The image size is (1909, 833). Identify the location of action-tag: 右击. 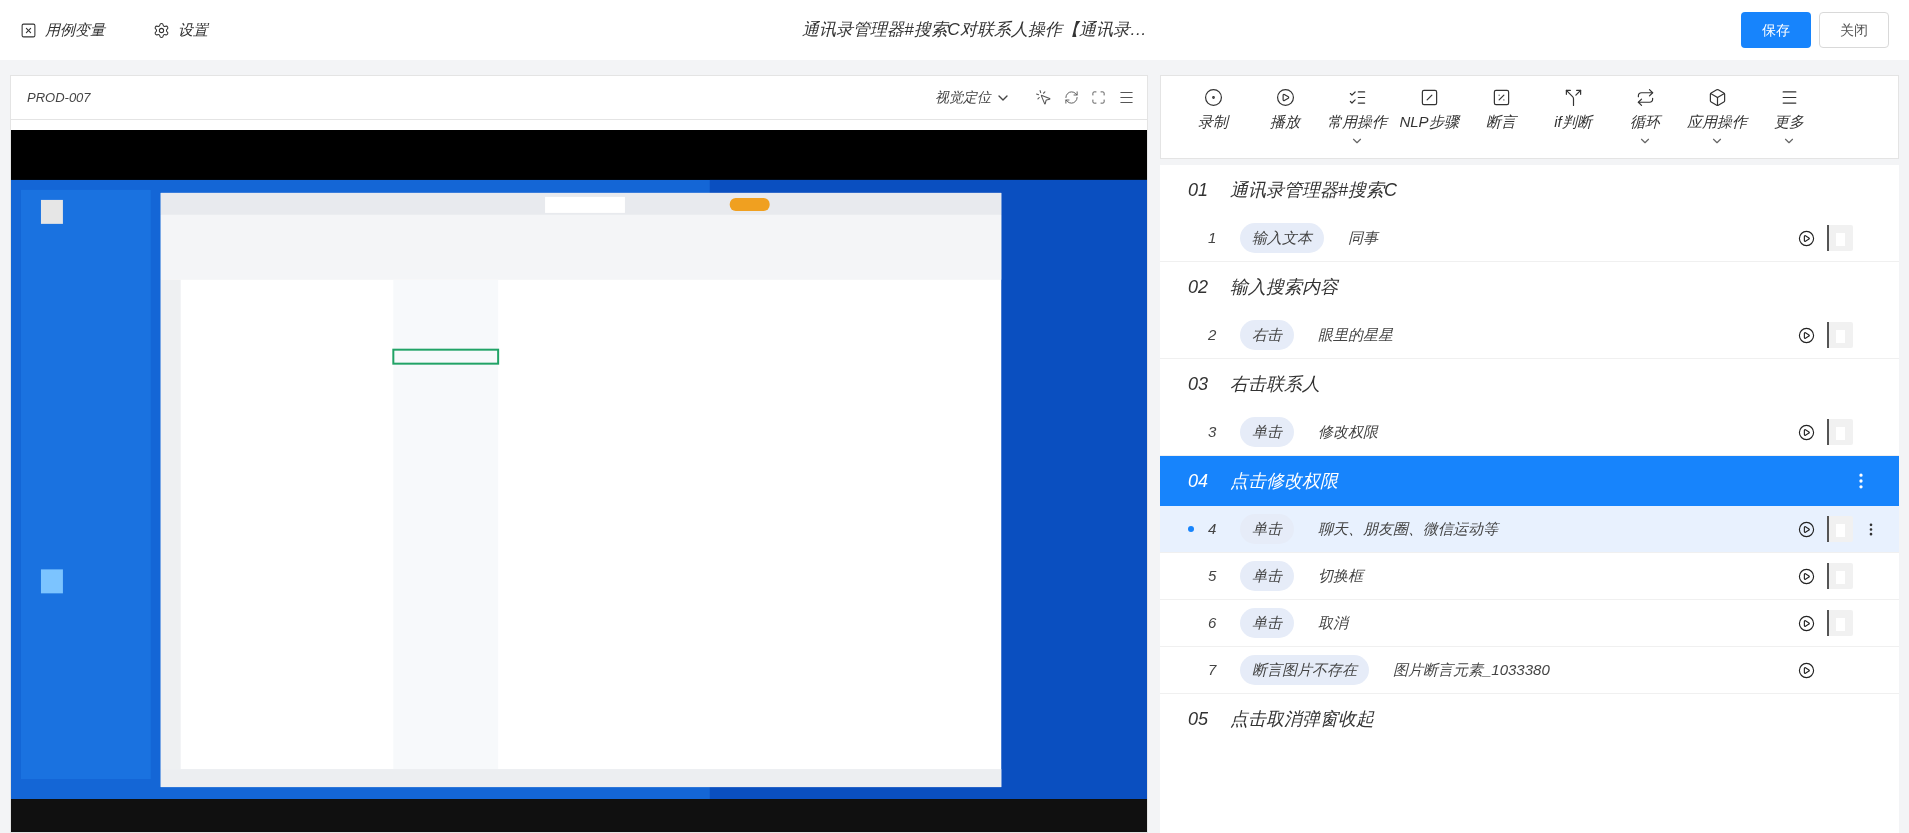
(1267, 335).